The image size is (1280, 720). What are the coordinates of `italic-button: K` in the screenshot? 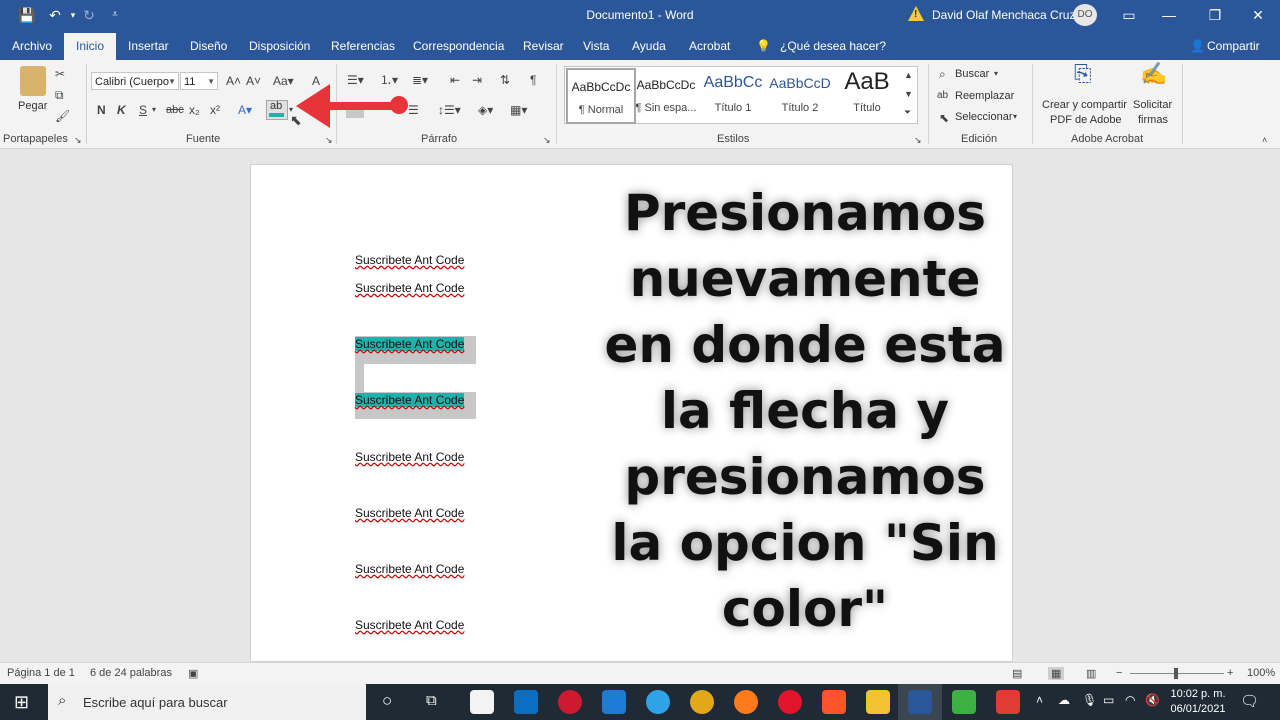 It's located at (121, 110).